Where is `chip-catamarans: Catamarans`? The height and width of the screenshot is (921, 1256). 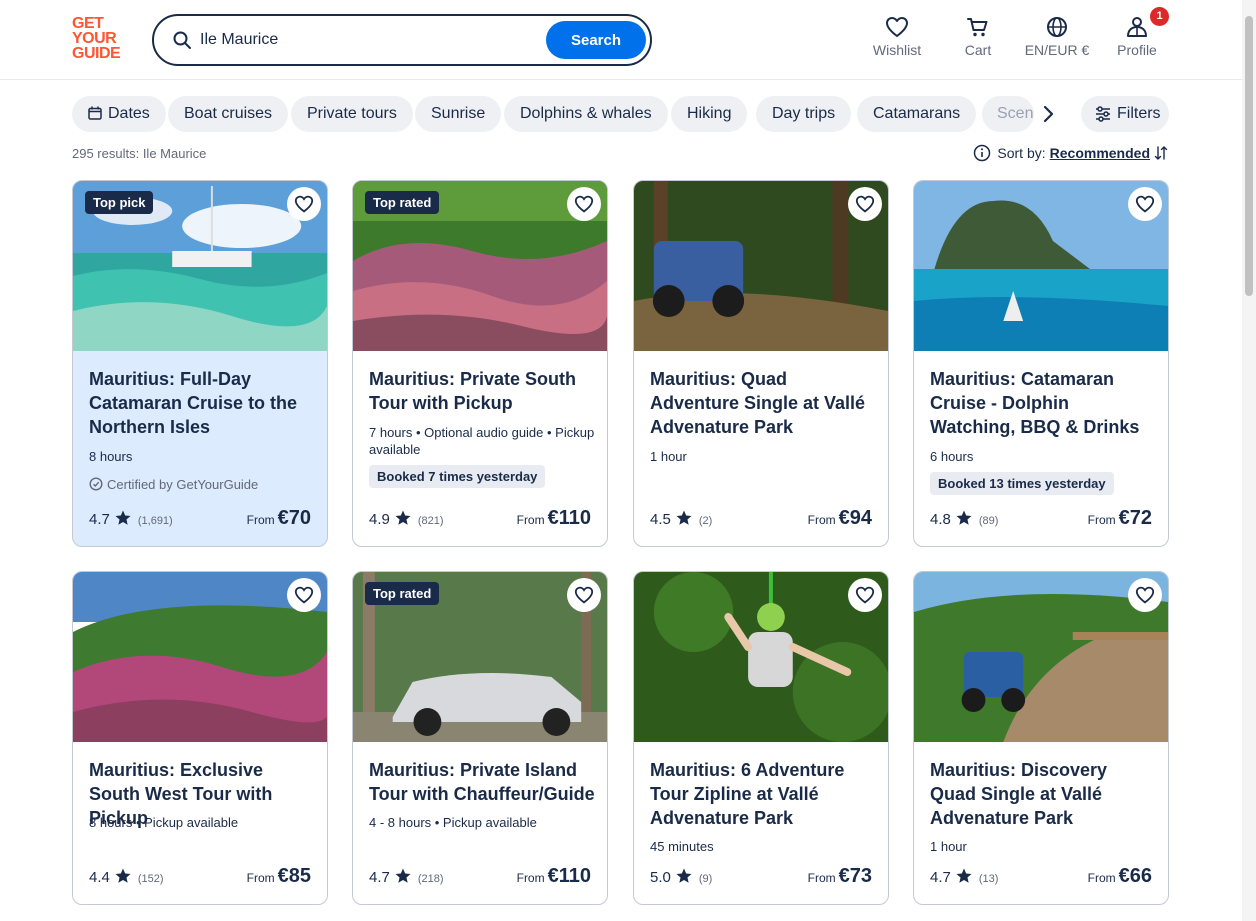
chip-catamarans: Catamarans is located at coordinates (917, 114).